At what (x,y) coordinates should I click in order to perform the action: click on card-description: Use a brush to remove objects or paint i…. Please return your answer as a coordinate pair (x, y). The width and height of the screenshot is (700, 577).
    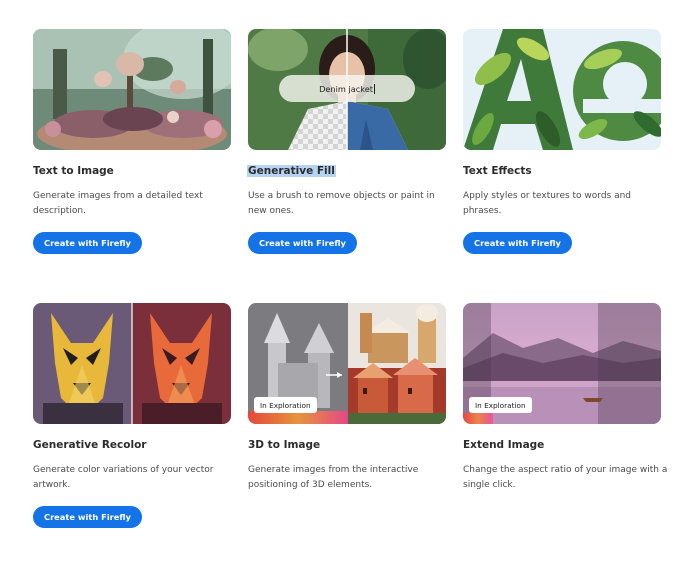
    Looking at the image, I should click on (341, 203).